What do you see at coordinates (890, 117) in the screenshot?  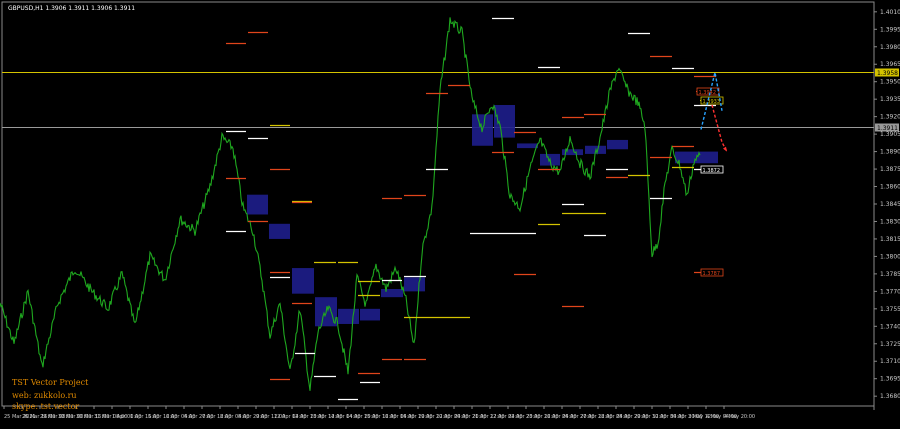 I see `y-tick-label: 1.3920` at bounding box center [890, 117].